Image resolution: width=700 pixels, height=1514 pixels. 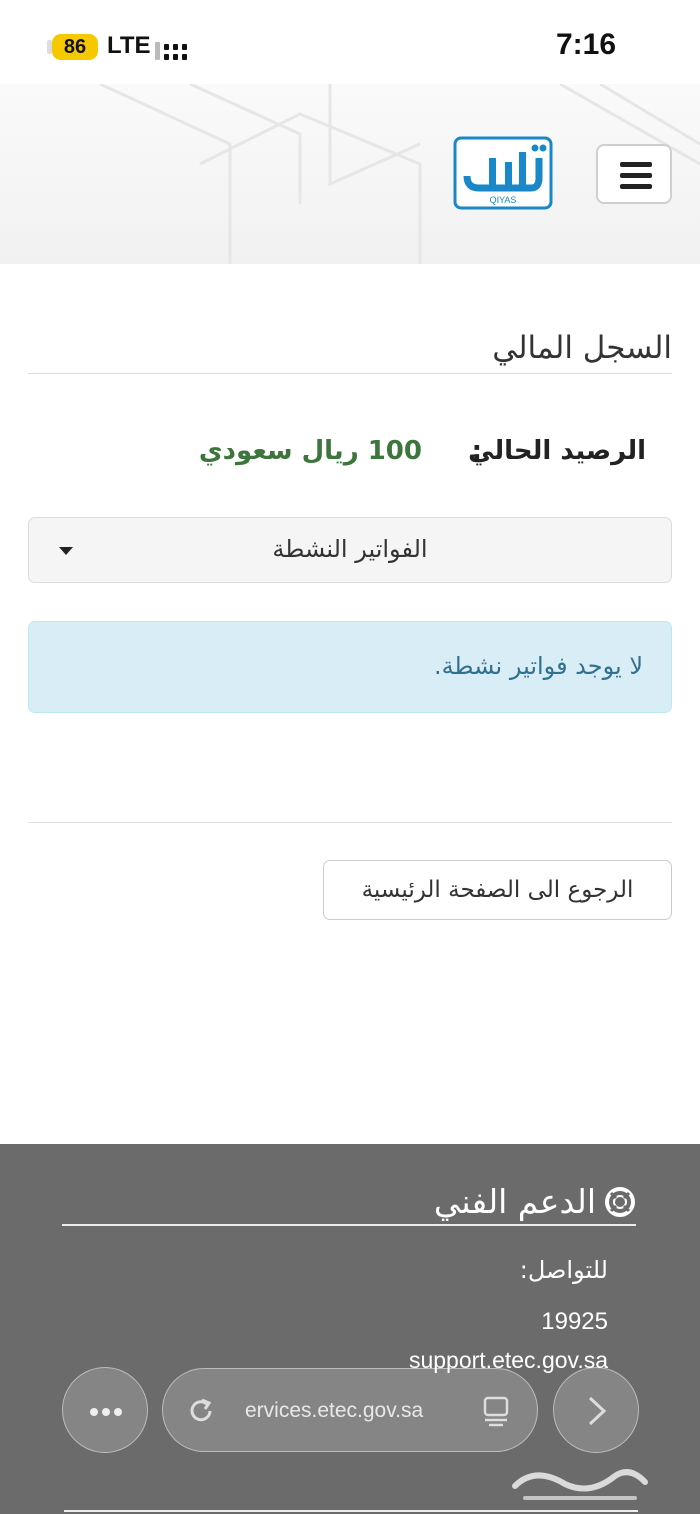 What do you see at coordinates (201, 1411) in the screenshot?
I see `reload-icon` at bounding box center [201, 1411].